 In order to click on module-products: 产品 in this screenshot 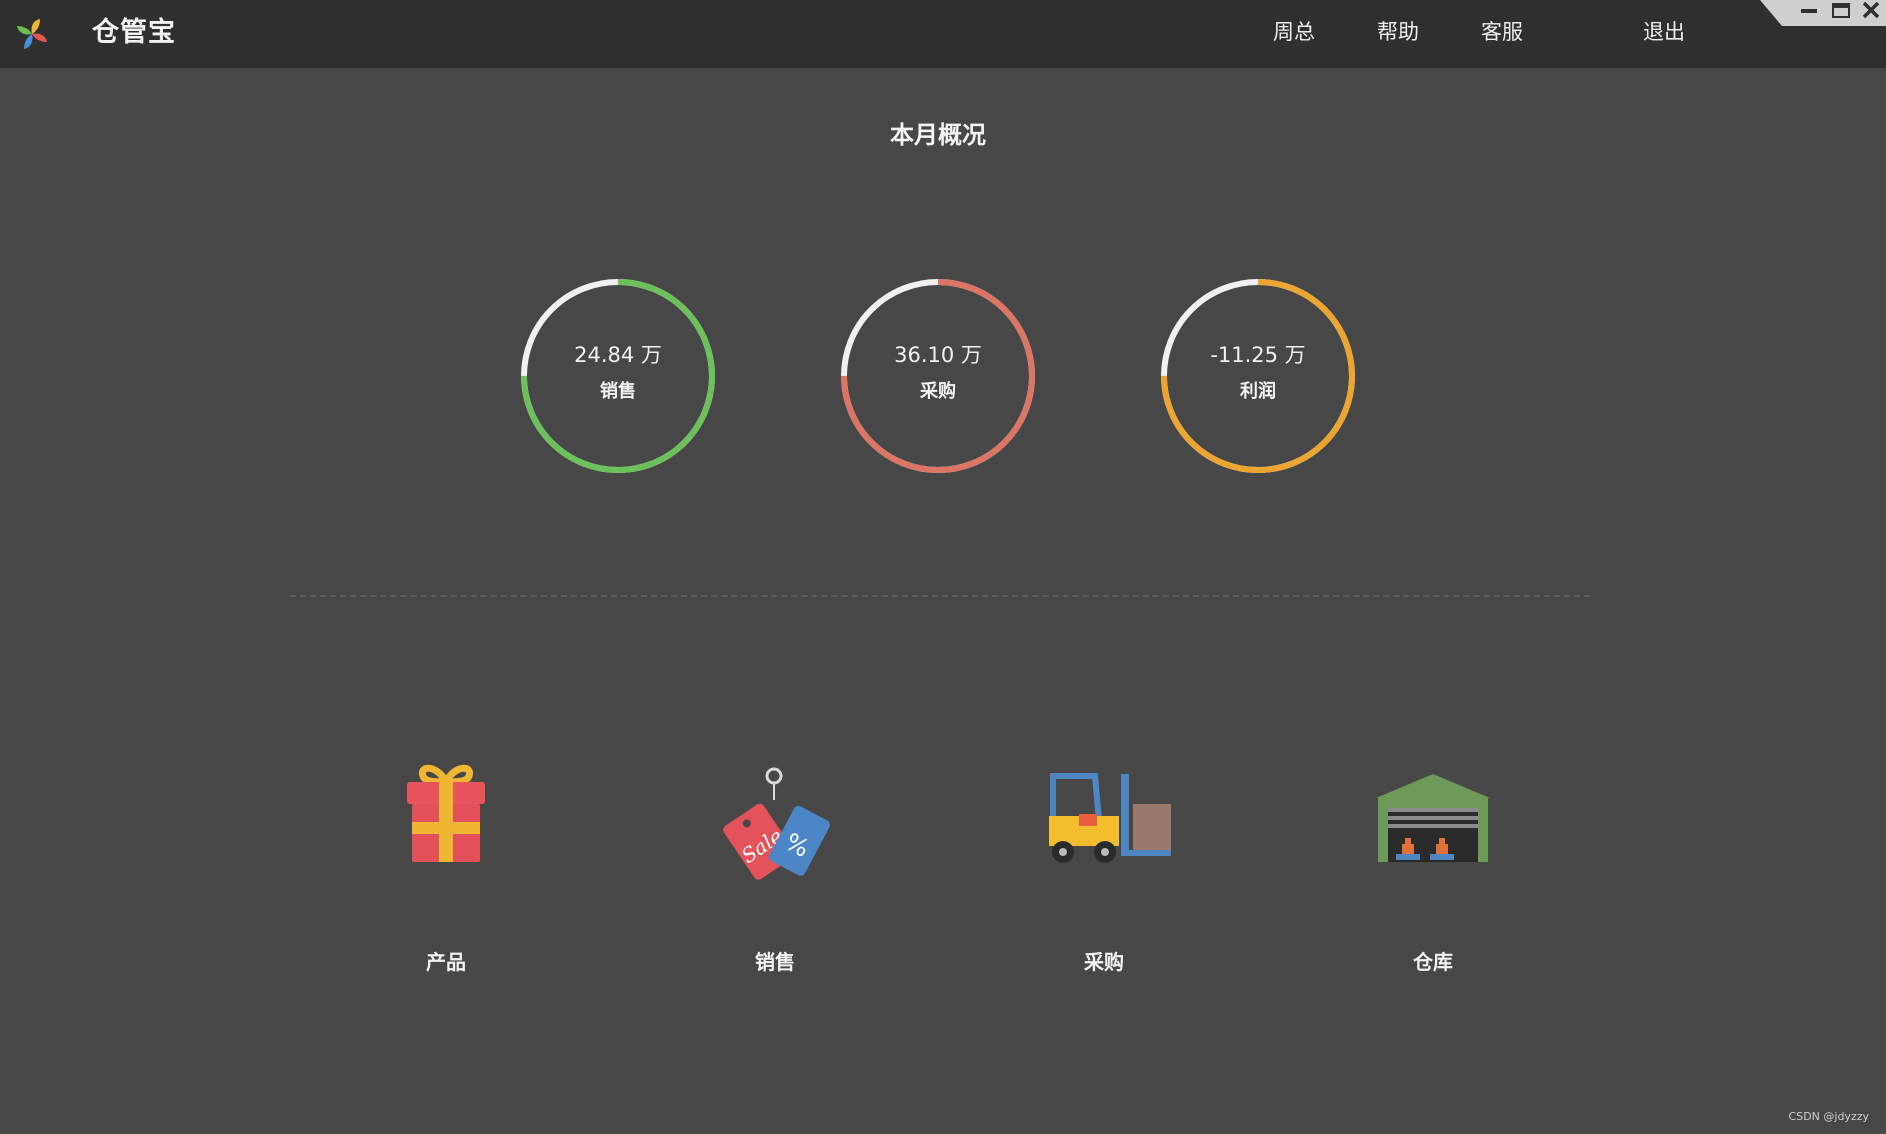, I will do `click(446, 875)`.